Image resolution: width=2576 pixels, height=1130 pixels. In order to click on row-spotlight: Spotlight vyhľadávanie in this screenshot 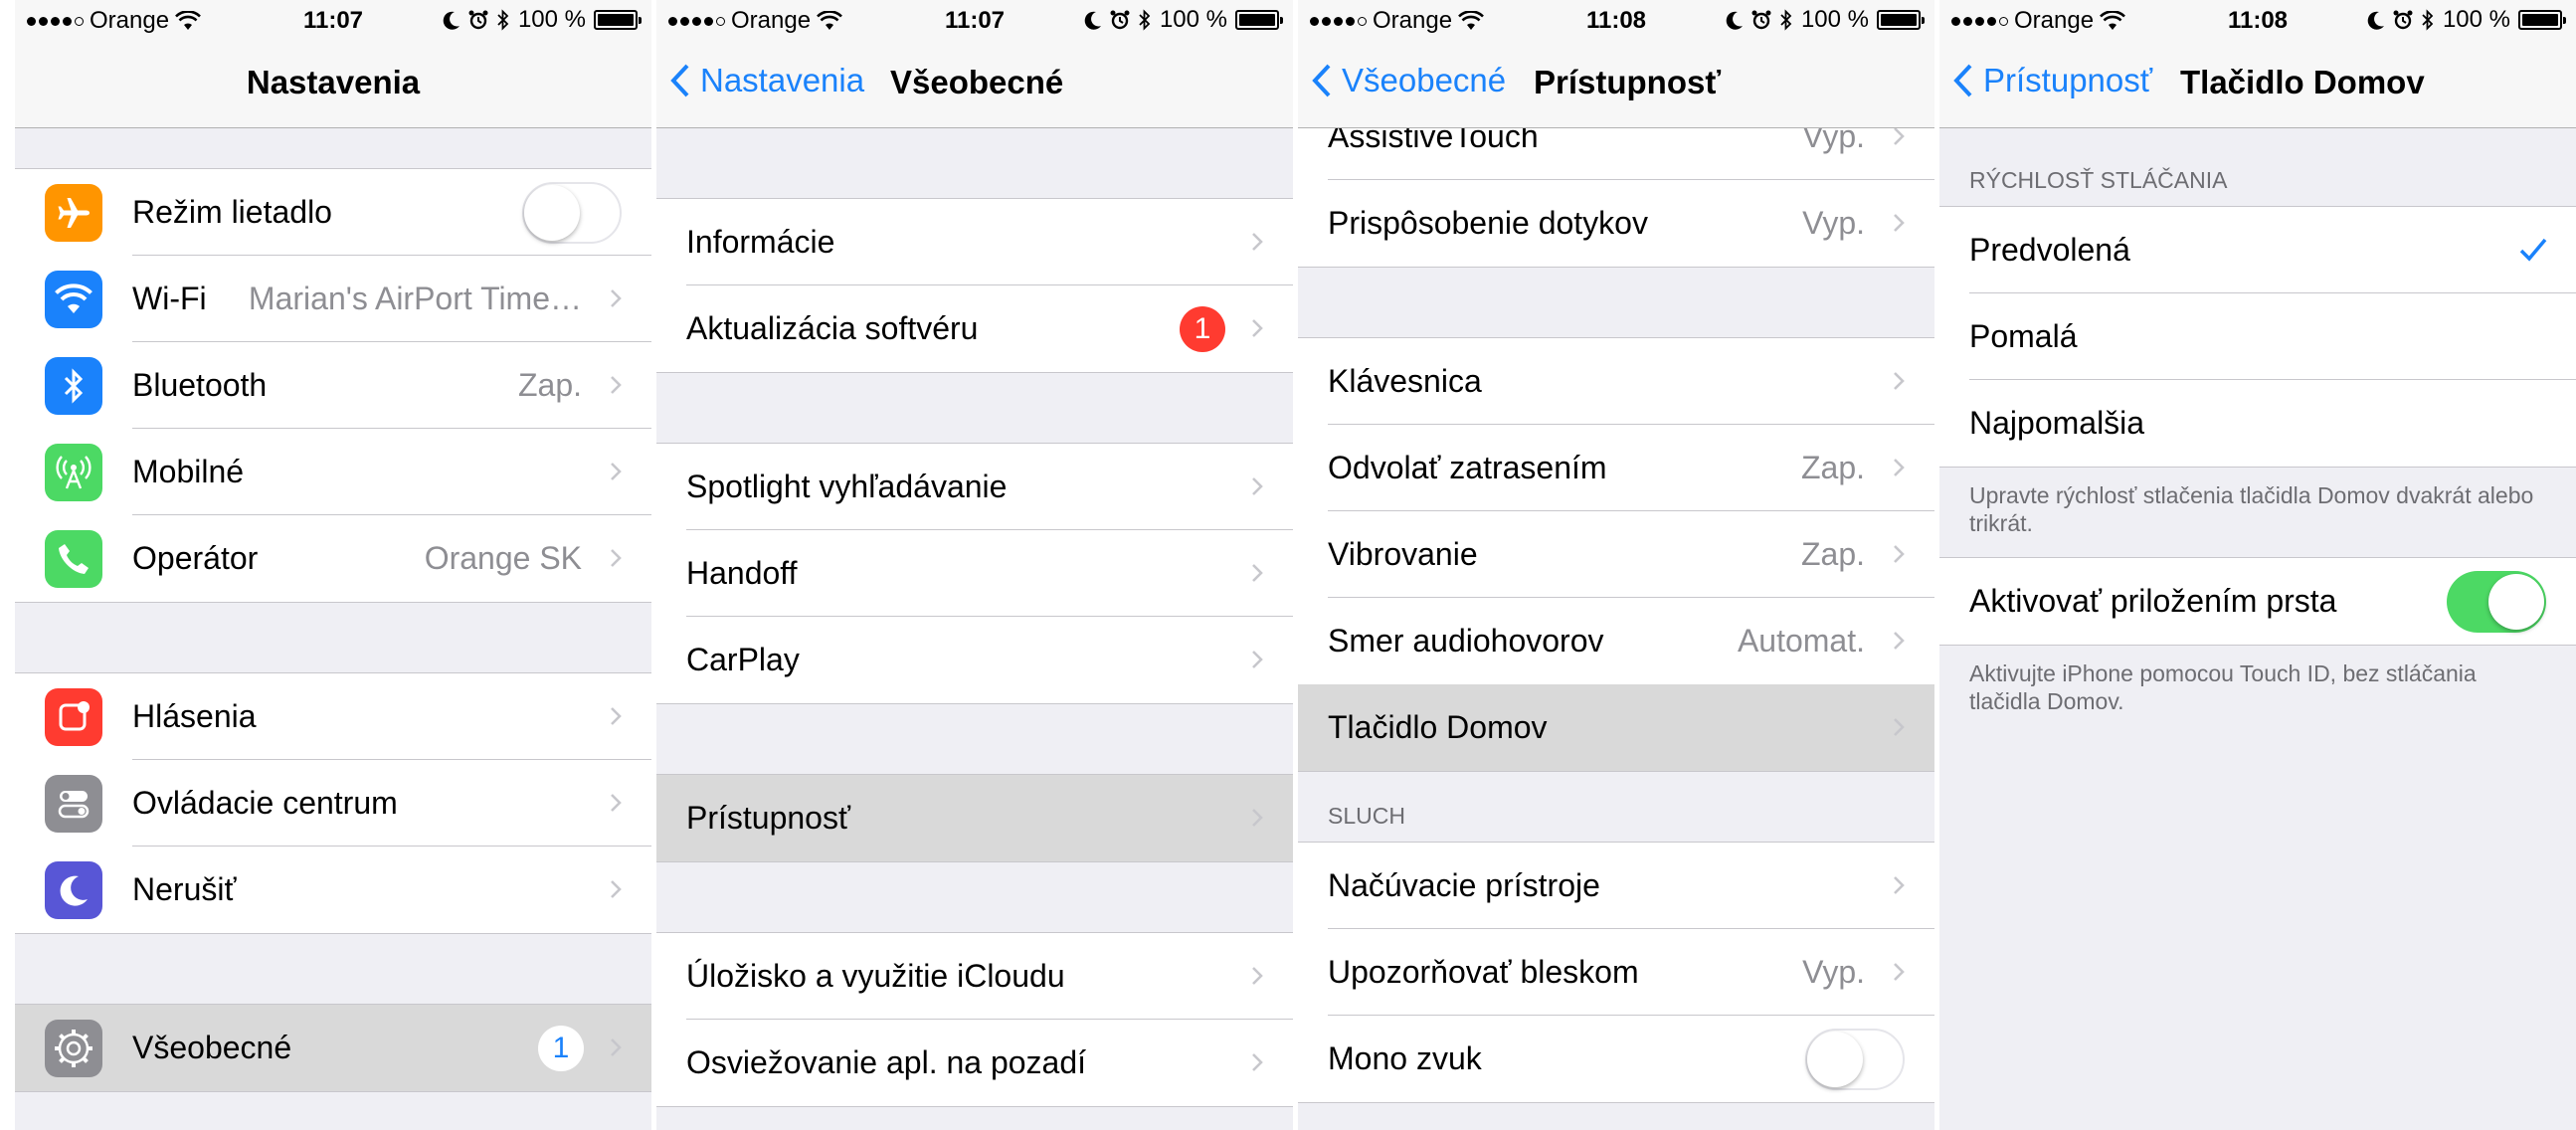, I will do `click(974, 487)`.